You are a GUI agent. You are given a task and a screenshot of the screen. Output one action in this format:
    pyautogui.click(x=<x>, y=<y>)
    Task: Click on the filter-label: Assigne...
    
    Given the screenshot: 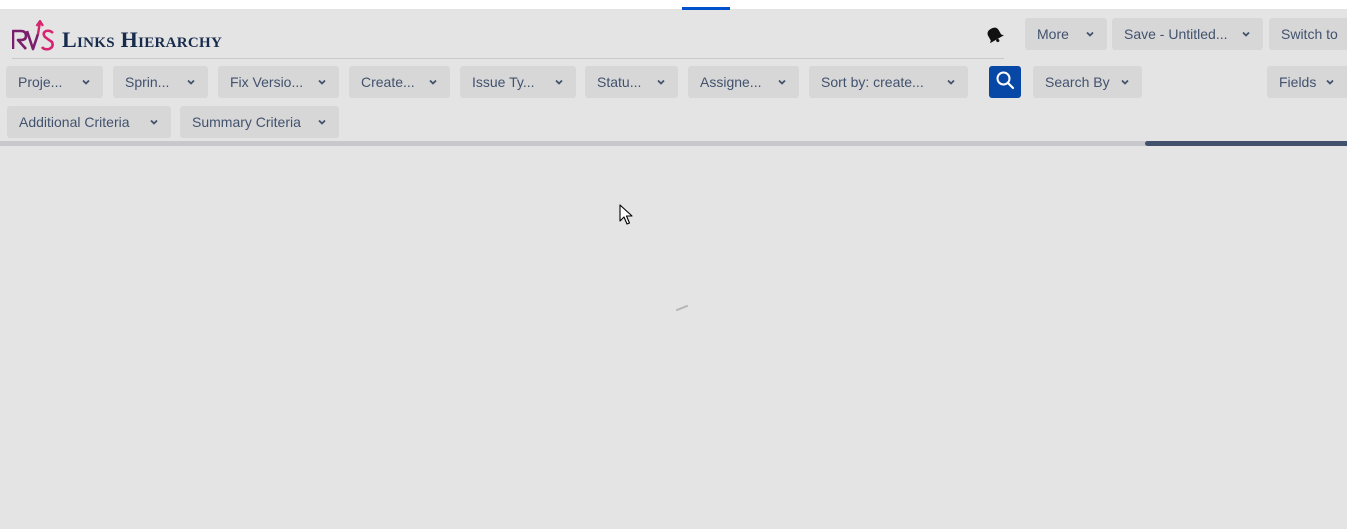 What is the action you would take?
    pyautogui.click(x=731, y=82)
    